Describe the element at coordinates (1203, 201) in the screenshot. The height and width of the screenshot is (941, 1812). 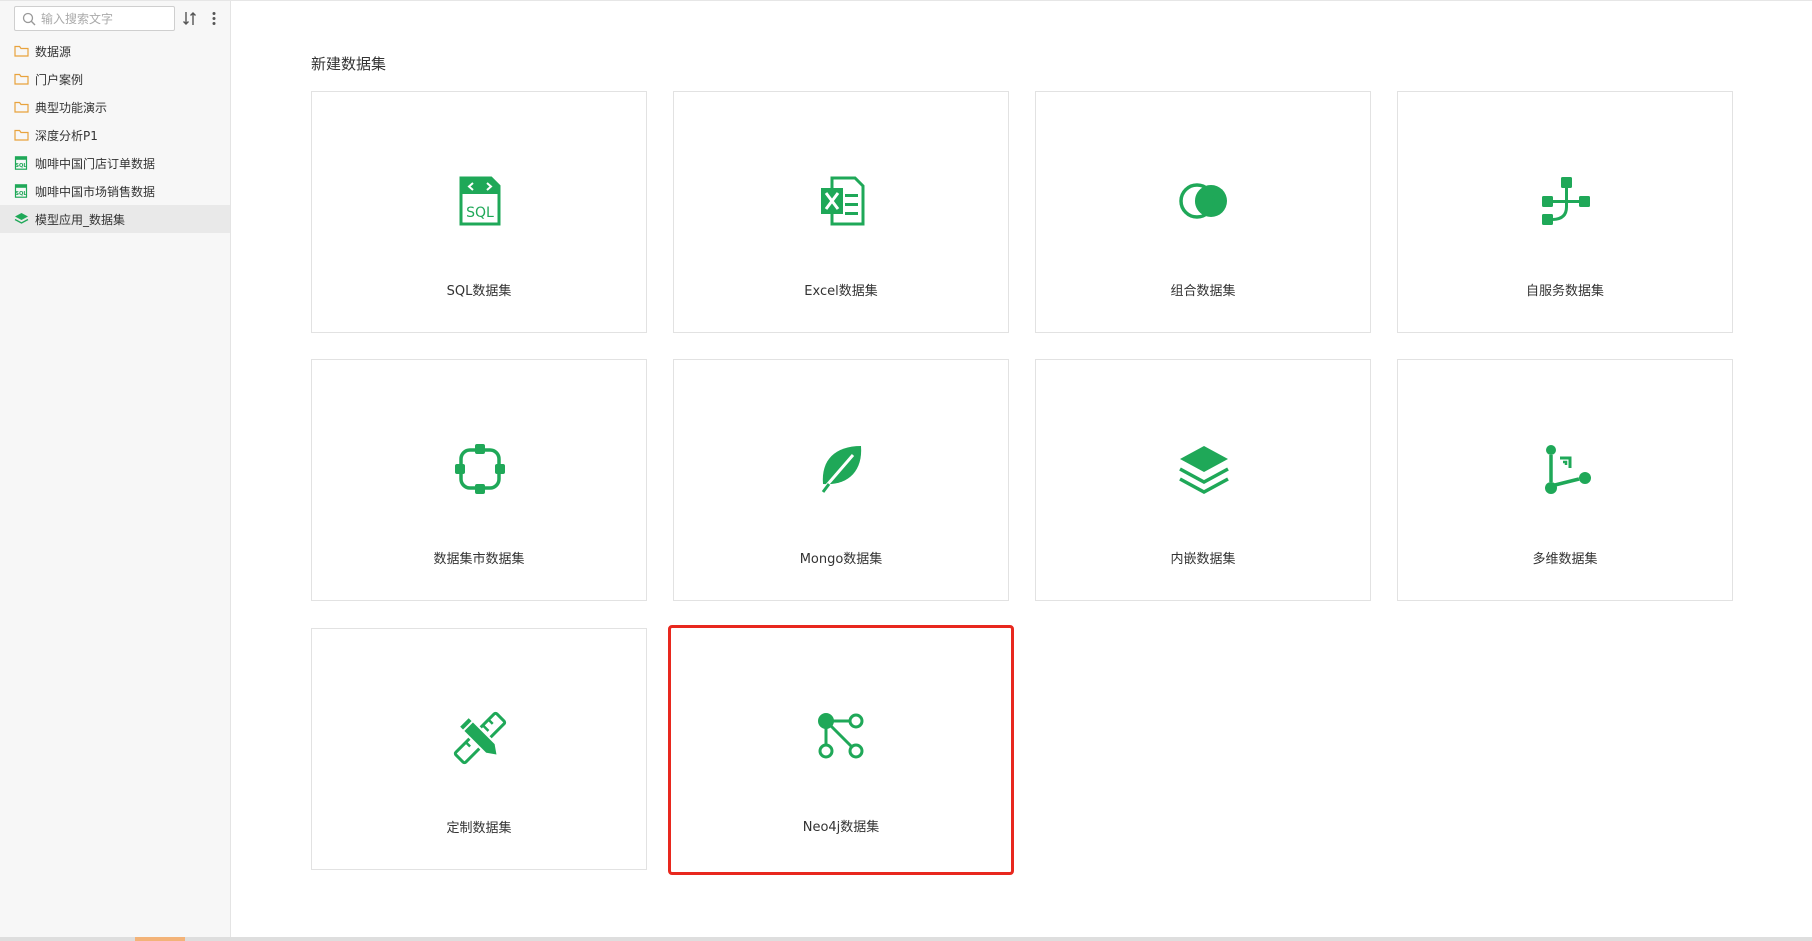
I see `combine-circles-icon` at that location.